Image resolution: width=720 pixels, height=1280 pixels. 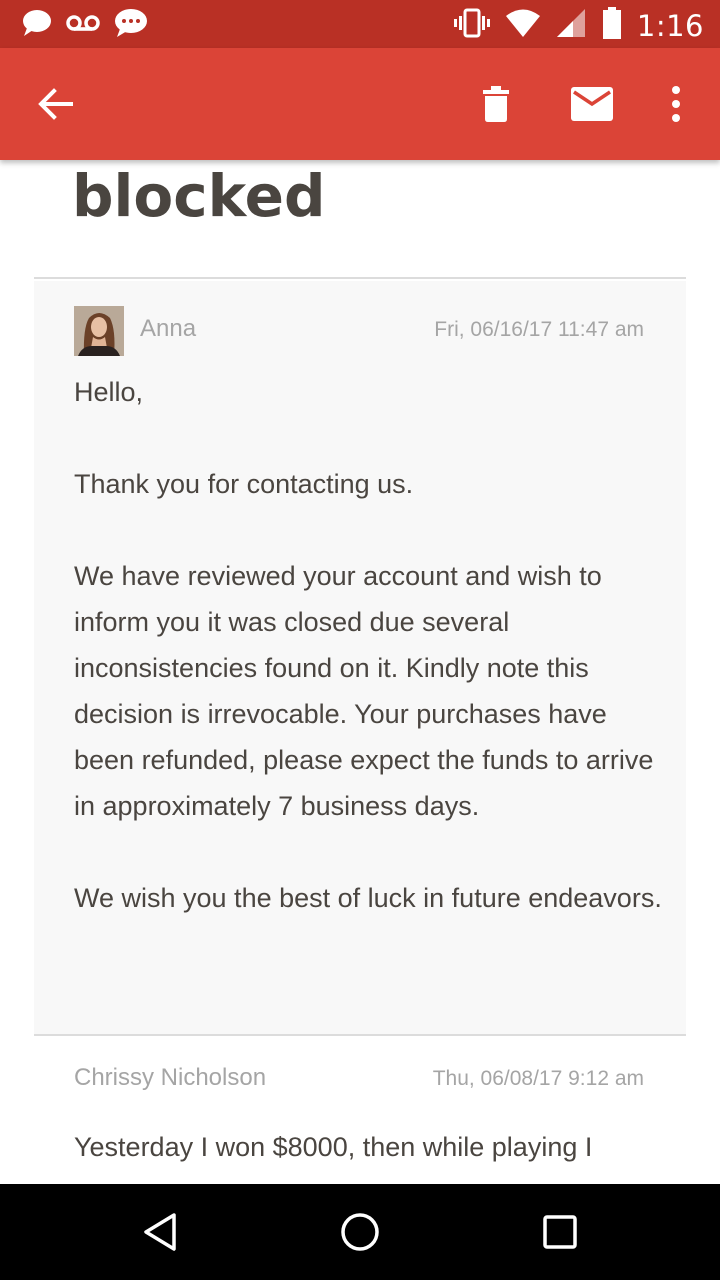 I want to click on nav-back-button, so click(x=160, y=1232).